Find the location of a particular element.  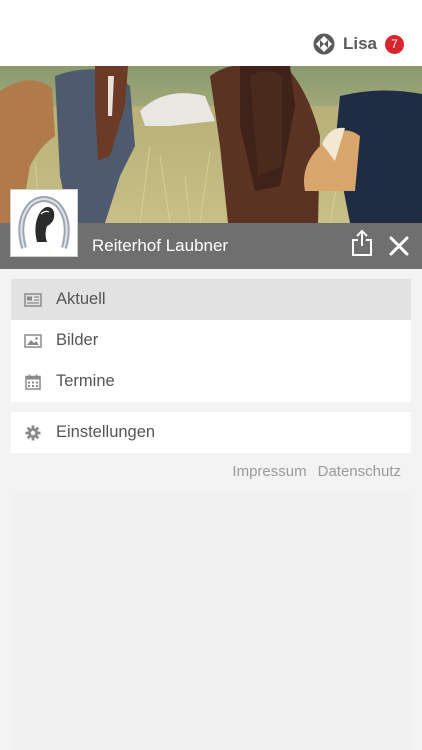

menu-item-termine: Termine is located at coordinates (211, 381).